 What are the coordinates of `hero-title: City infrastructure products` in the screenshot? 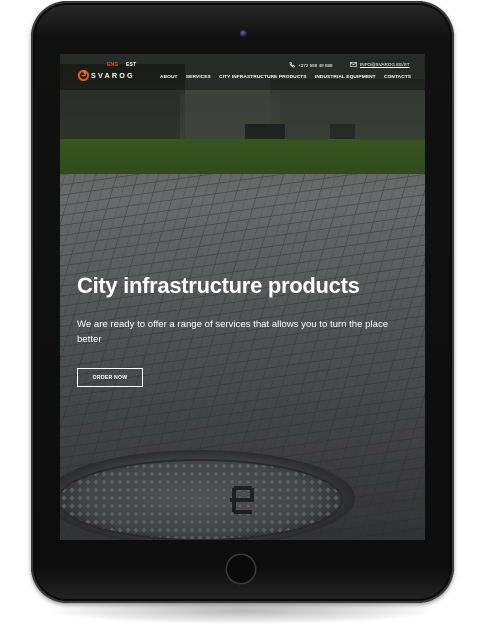 It's located at (218, 285).